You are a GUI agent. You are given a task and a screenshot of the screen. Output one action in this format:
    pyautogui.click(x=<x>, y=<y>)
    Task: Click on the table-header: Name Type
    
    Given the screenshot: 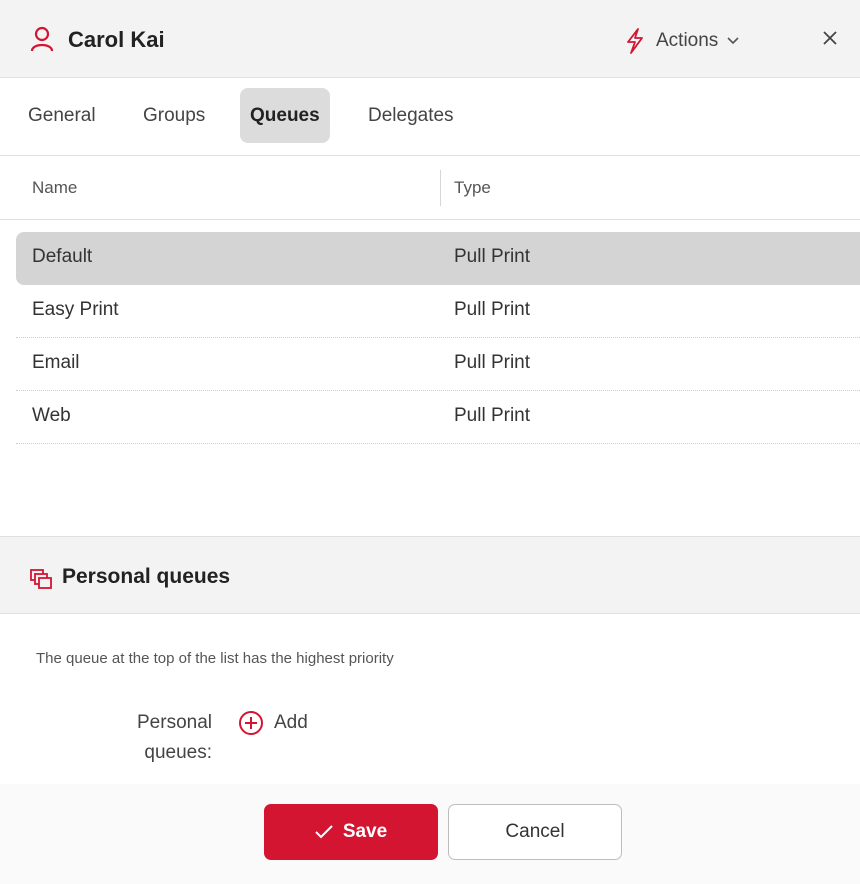 What is the action you would take?
    pyautogui.click(x=430, y=188)
    